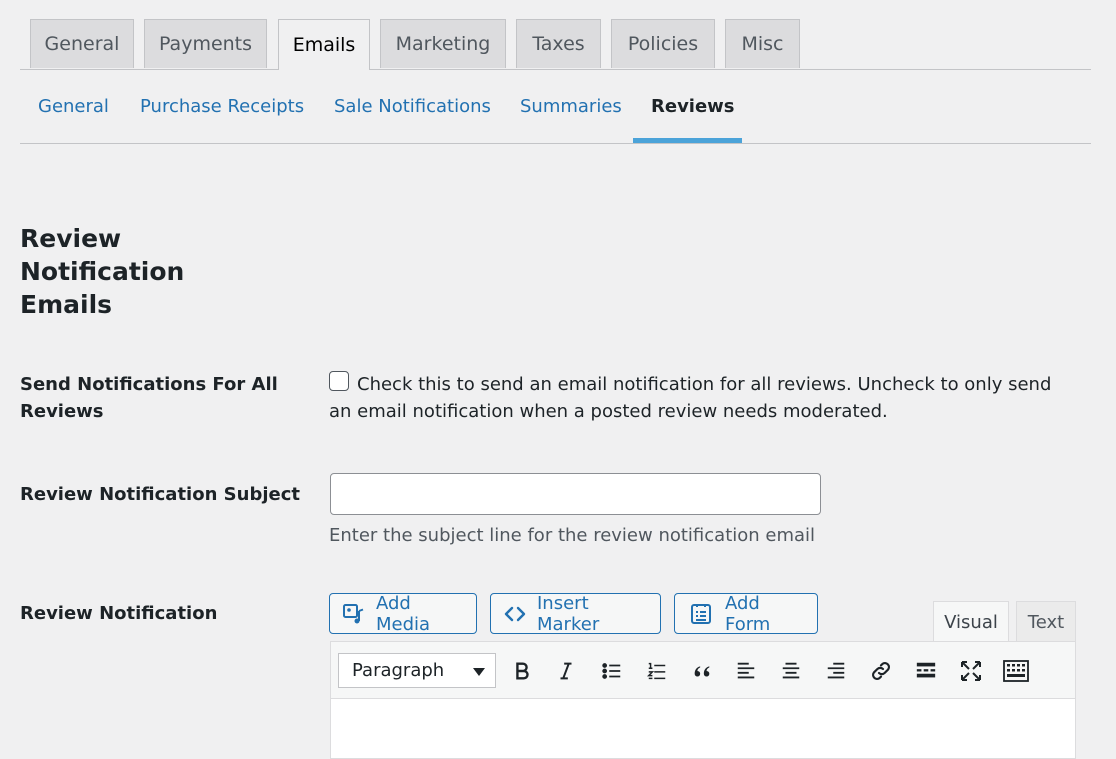 Image resolution: width=1116 pixels, height=759 pixels. What do you see at coordinates (881, 671) in the screenshot?
I see `link-icon` at bounding box center [881, 671].